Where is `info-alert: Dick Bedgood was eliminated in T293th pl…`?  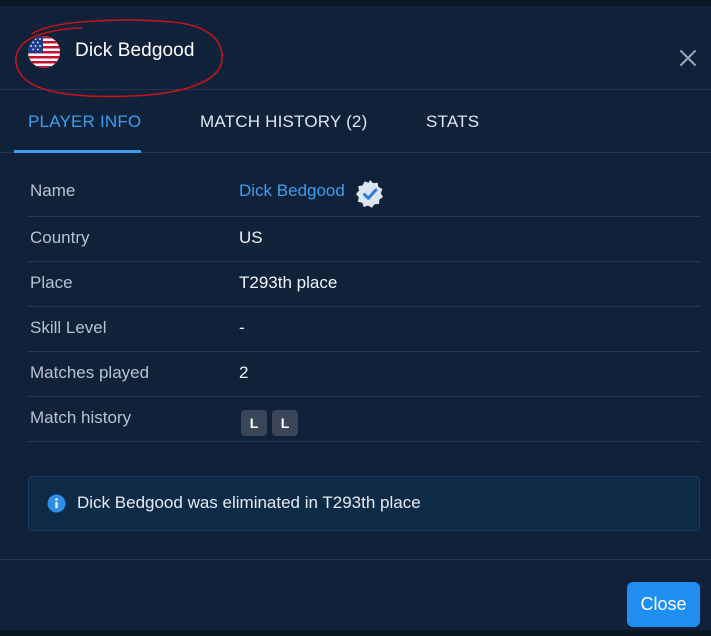 info-alert: Dick Bedgood was eliminated in T293th pl… is located at coordinates (364, 503).